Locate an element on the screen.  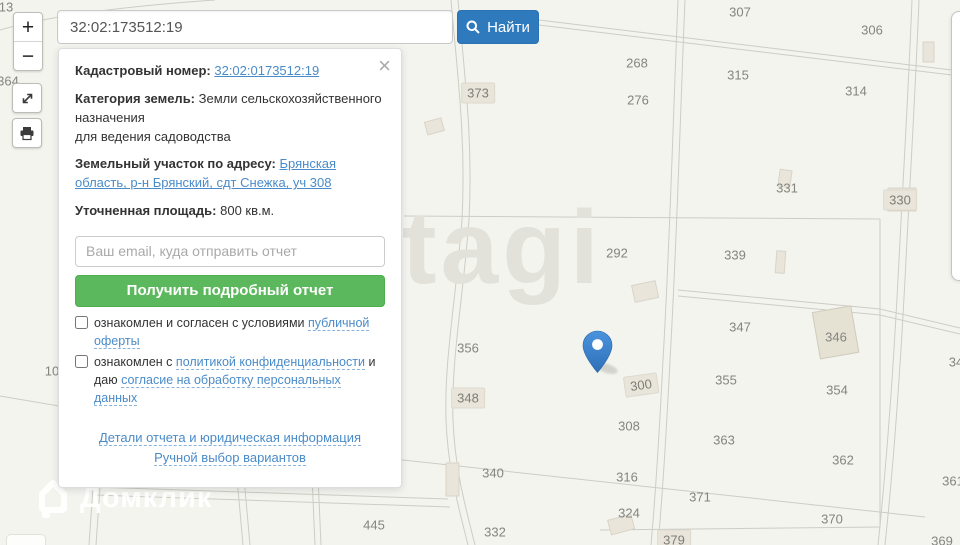
map-marker-pin is located at coordinates (597, 352).